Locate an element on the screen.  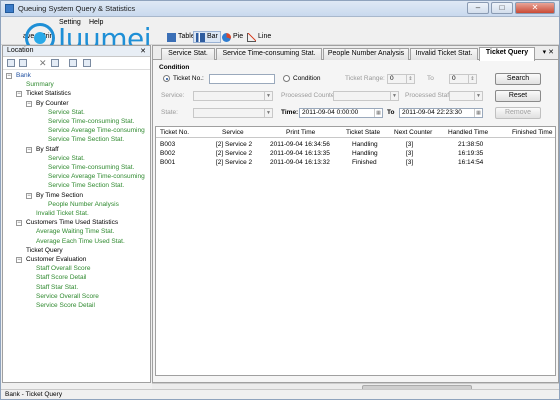
table-cell: 2011-09-04 16:13:32 is located at coordinates (300, 162).